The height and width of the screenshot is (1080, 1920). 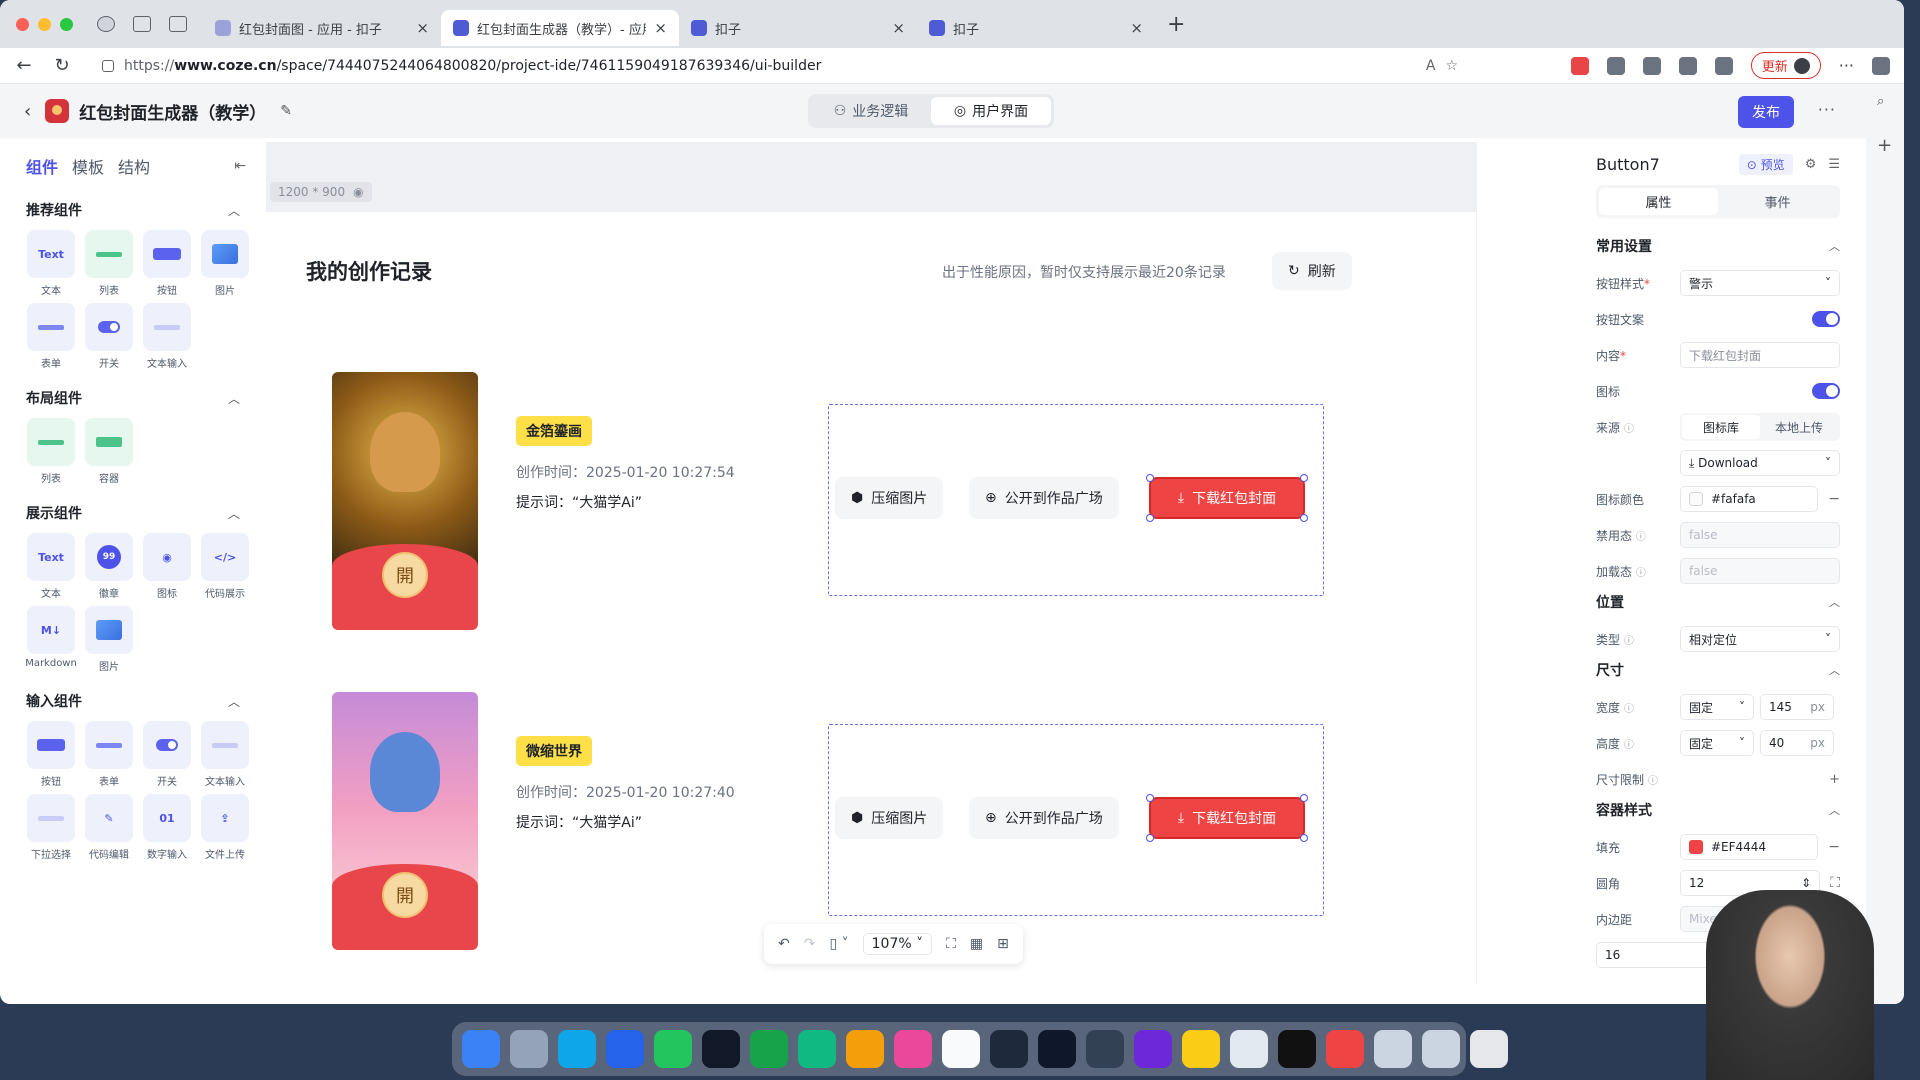 What do you see at coordinates (1826, 319) in the screenshot?
I see `button-text-toggle` at bounding box center [1826, 319].